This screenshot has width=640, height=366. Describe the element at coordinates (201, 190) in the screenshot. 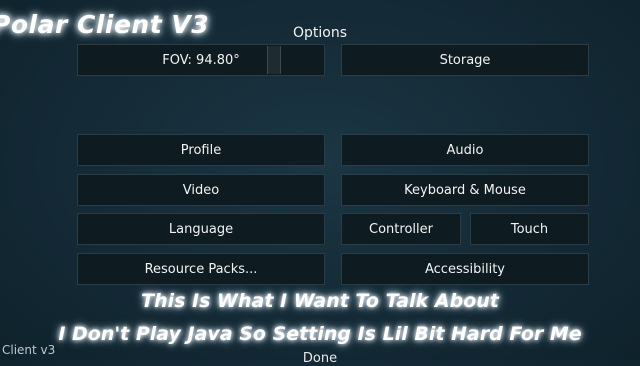

I see `video-button: Video` at that location.